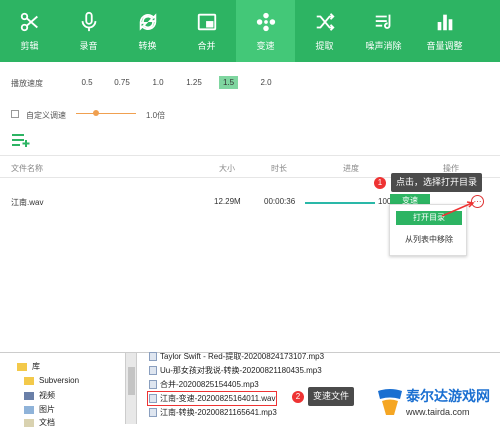  What do you see at coordinates (227, 168) in the screenshot?
I see `column-header-size: 大小` at bounding box center [227, 168].